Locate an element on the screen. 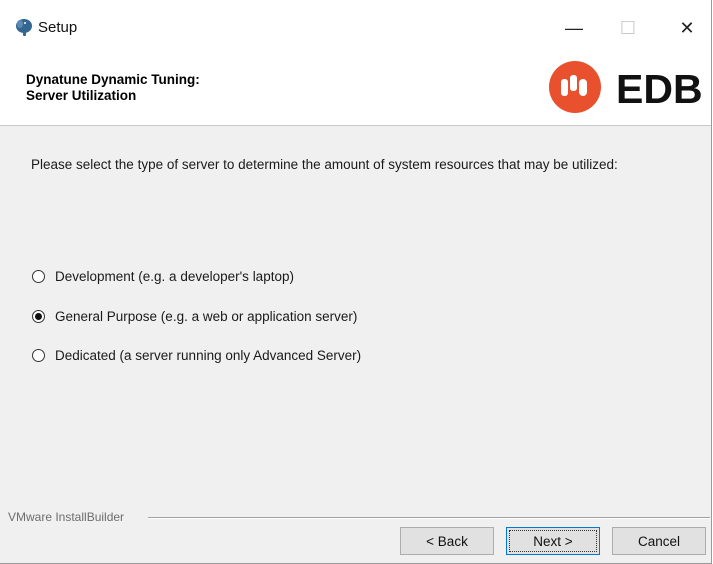 This screenshot has height=564, width=713. next-button: Next > is located at coordinates (553, 541).